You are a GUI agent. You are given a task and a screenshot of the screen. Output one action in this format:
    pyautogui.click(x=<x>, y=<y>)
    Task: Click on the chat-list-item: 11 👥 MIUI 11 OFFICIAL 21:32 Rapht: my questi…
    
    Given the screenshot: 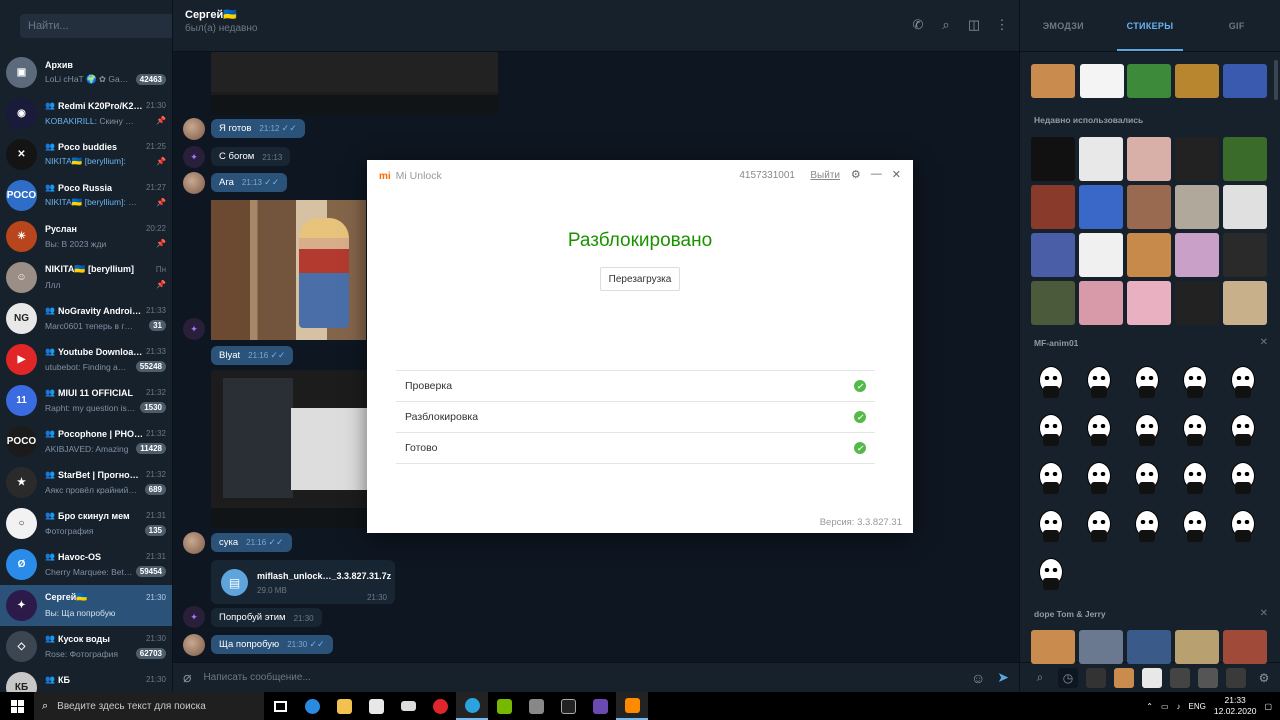 What is the action you would take?
    pyautogui.click(x=86, y=400)
    